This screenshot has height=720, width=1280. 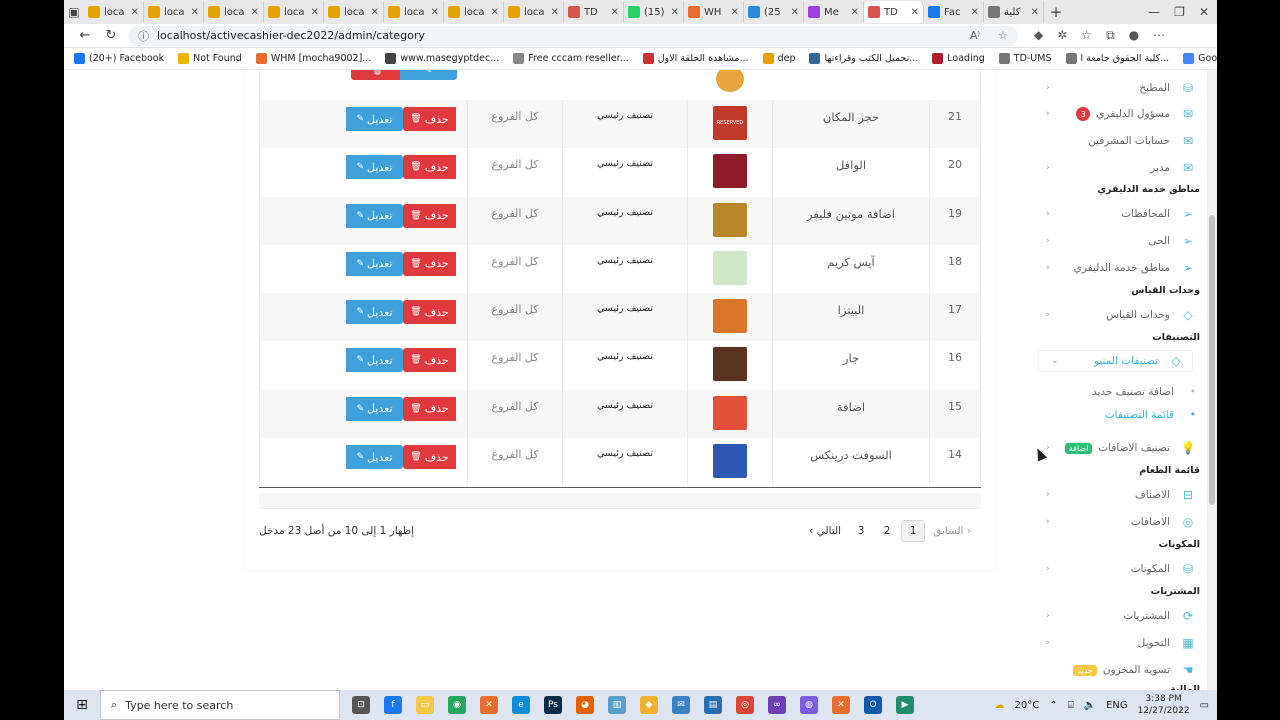 I want to click on sidebar-item-manager: ✉ مدير ‹, so click(x=1119, y=168).